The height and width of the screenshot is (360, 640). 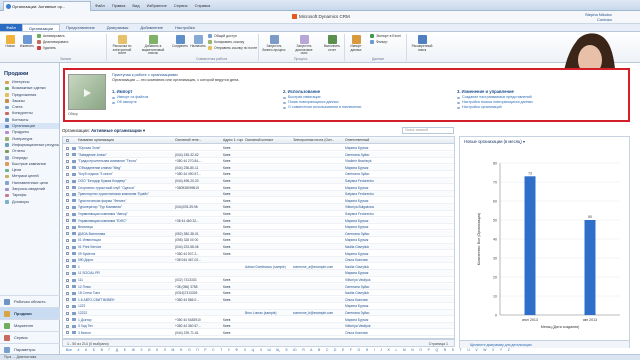 I want to click on table-cell: Viktoriya Vasilyuk, so click(x=375, y=326).